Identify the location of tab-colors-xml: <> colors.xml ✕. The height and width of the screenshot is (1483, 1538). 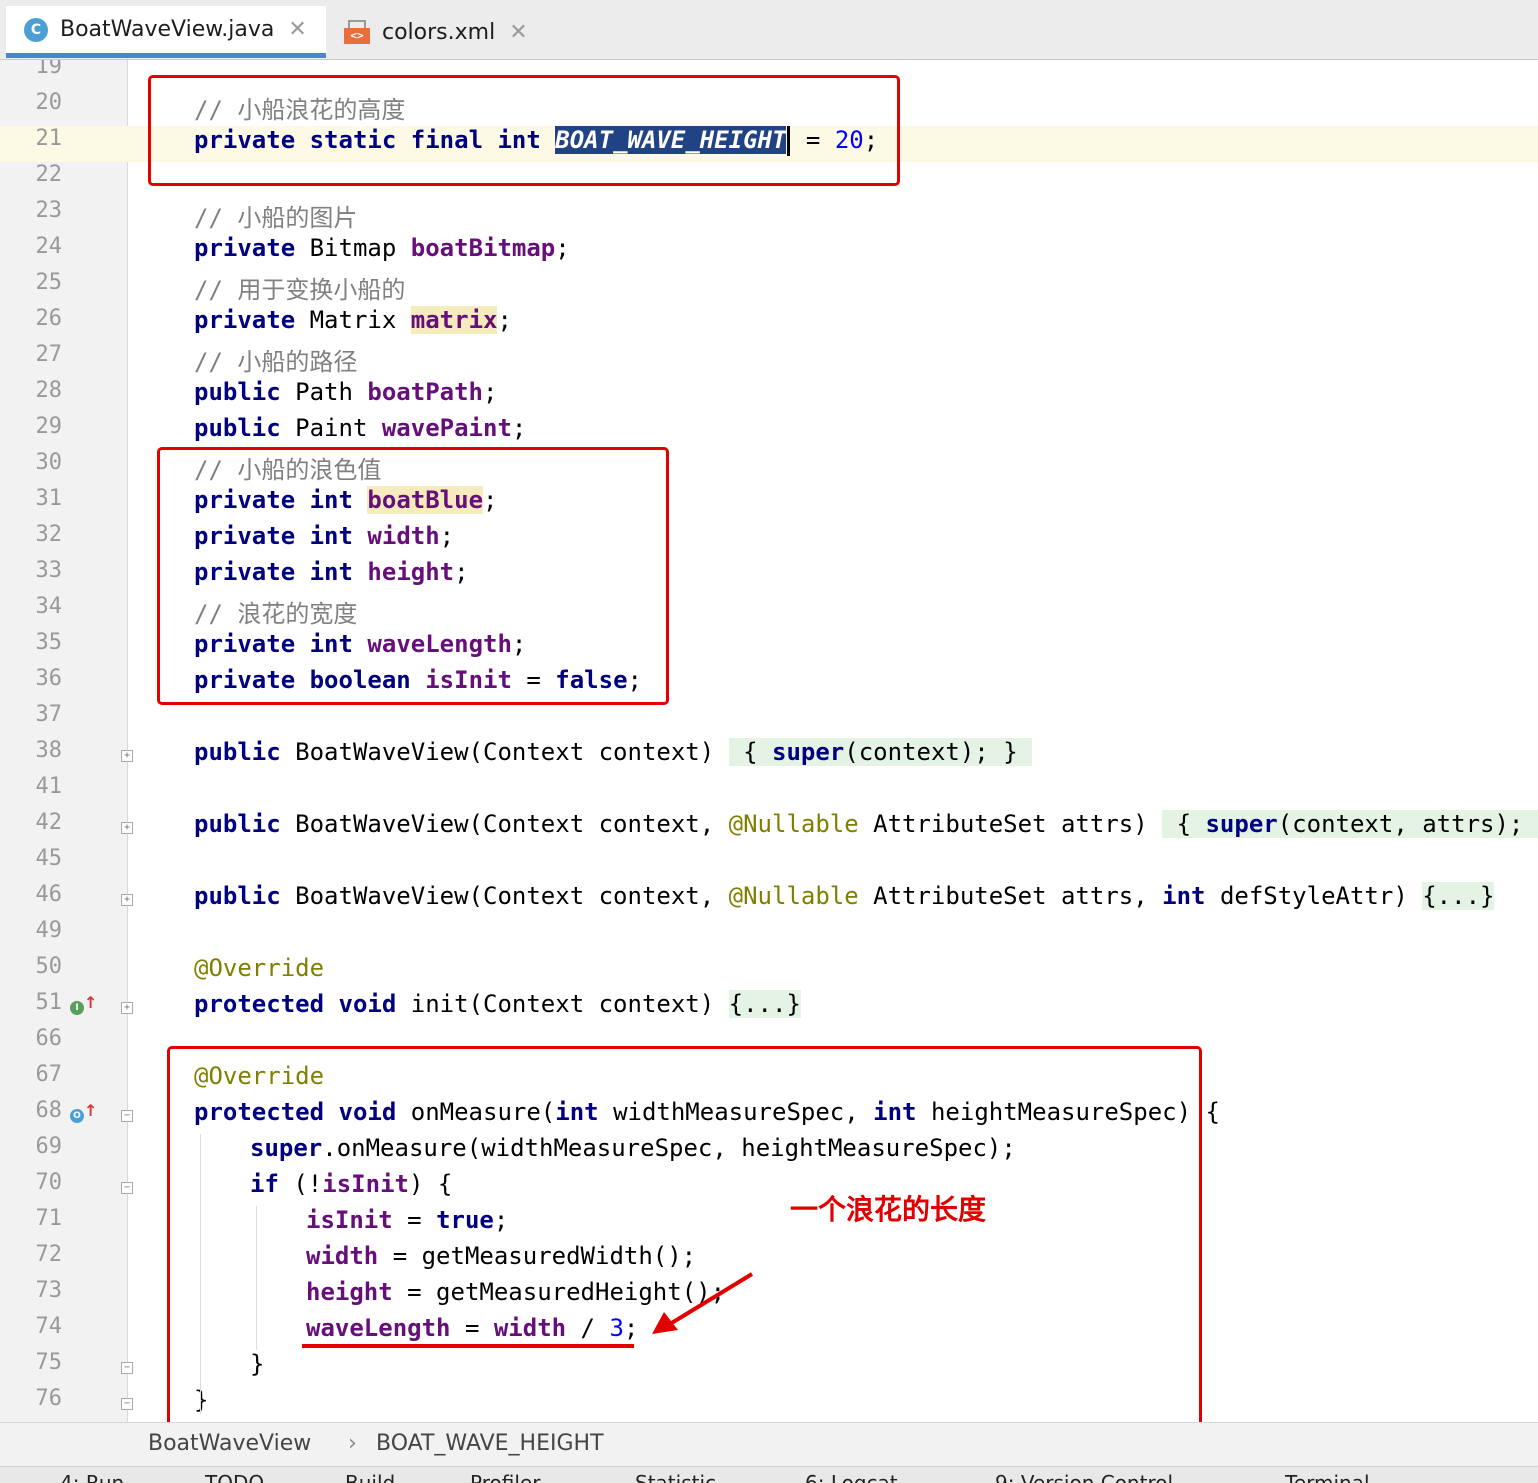
(435, 32).